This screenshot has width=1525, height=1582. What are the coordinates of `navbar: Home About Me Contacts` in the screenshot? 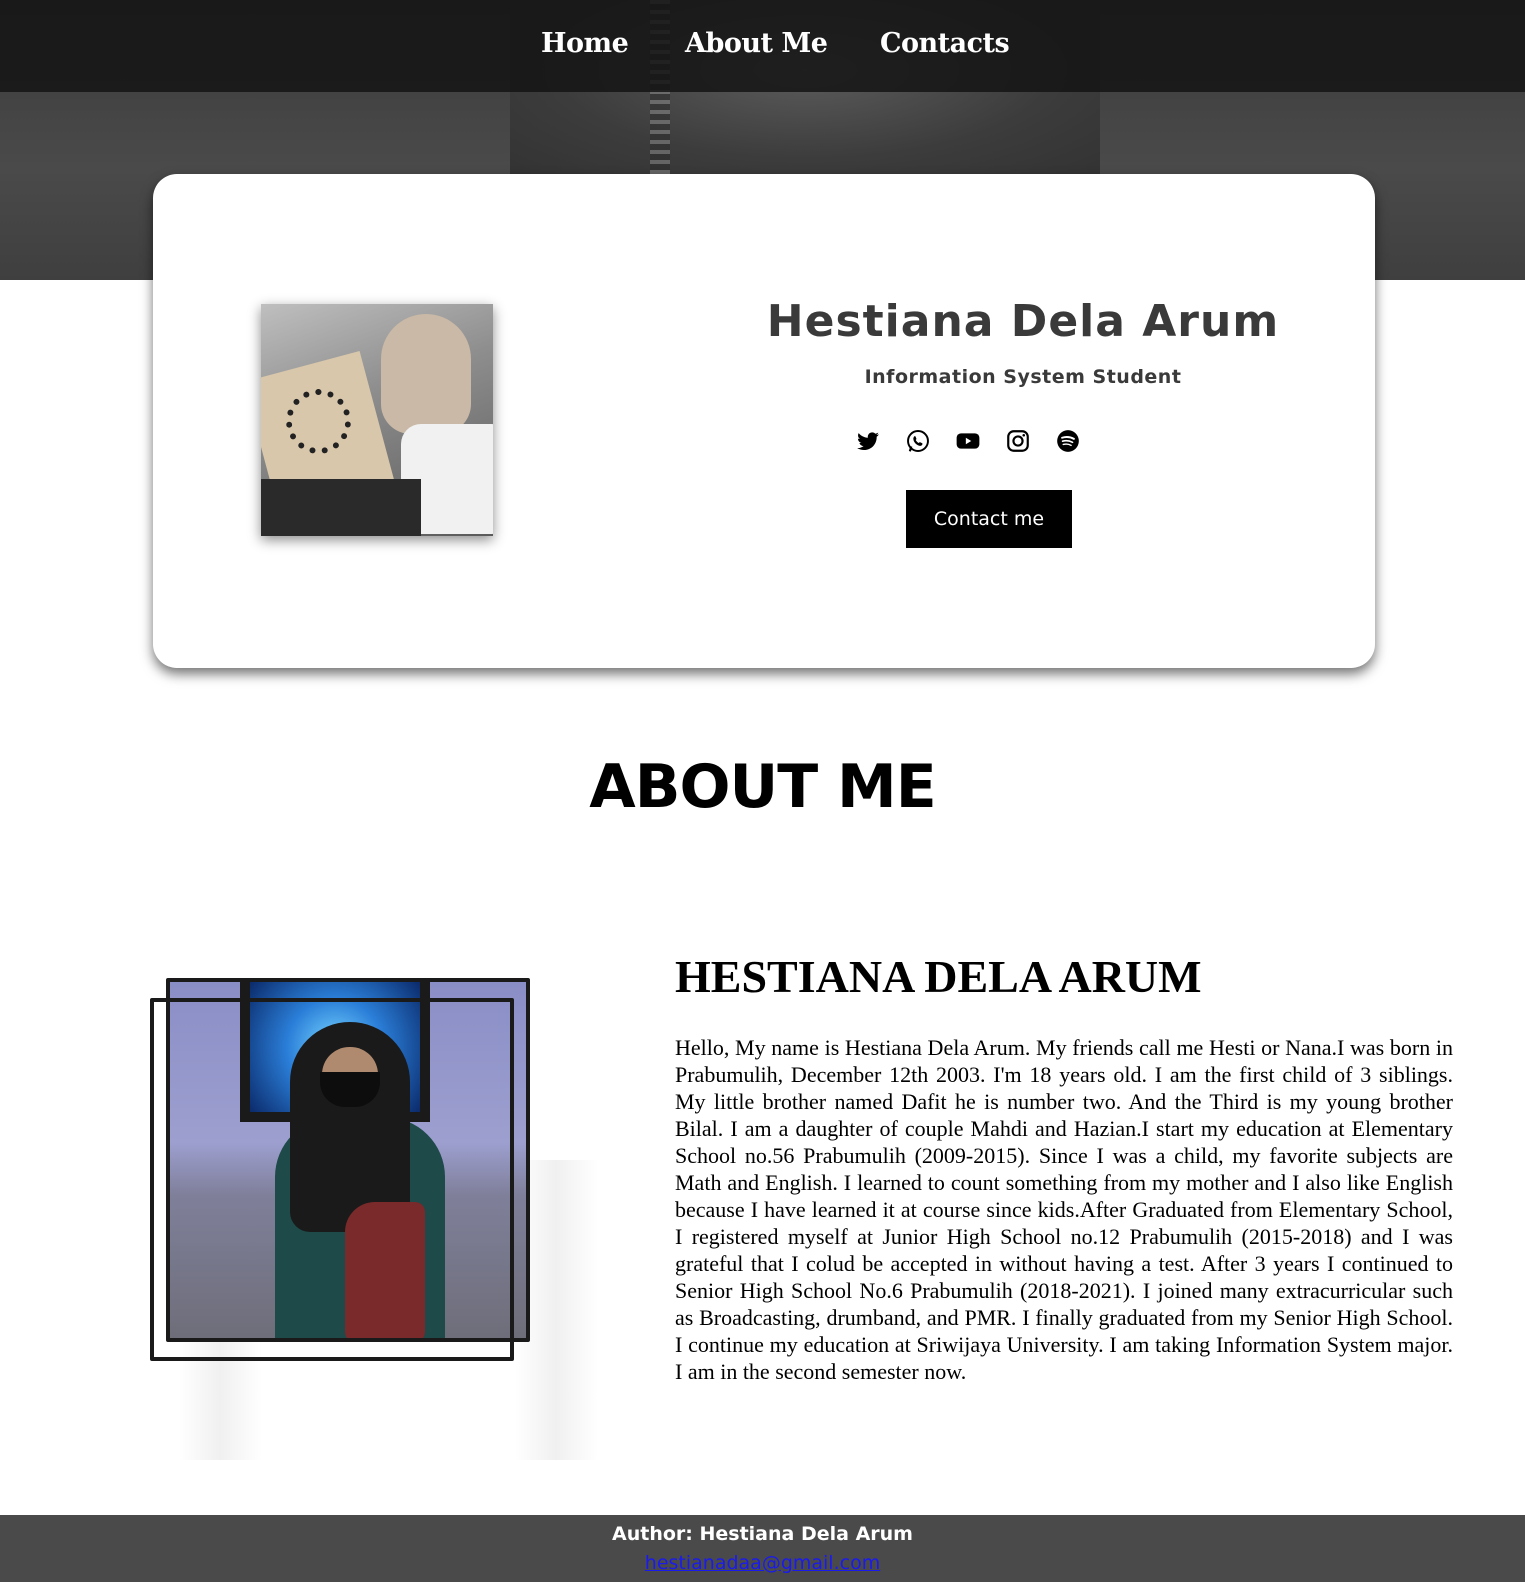 It's located at (762, 46).